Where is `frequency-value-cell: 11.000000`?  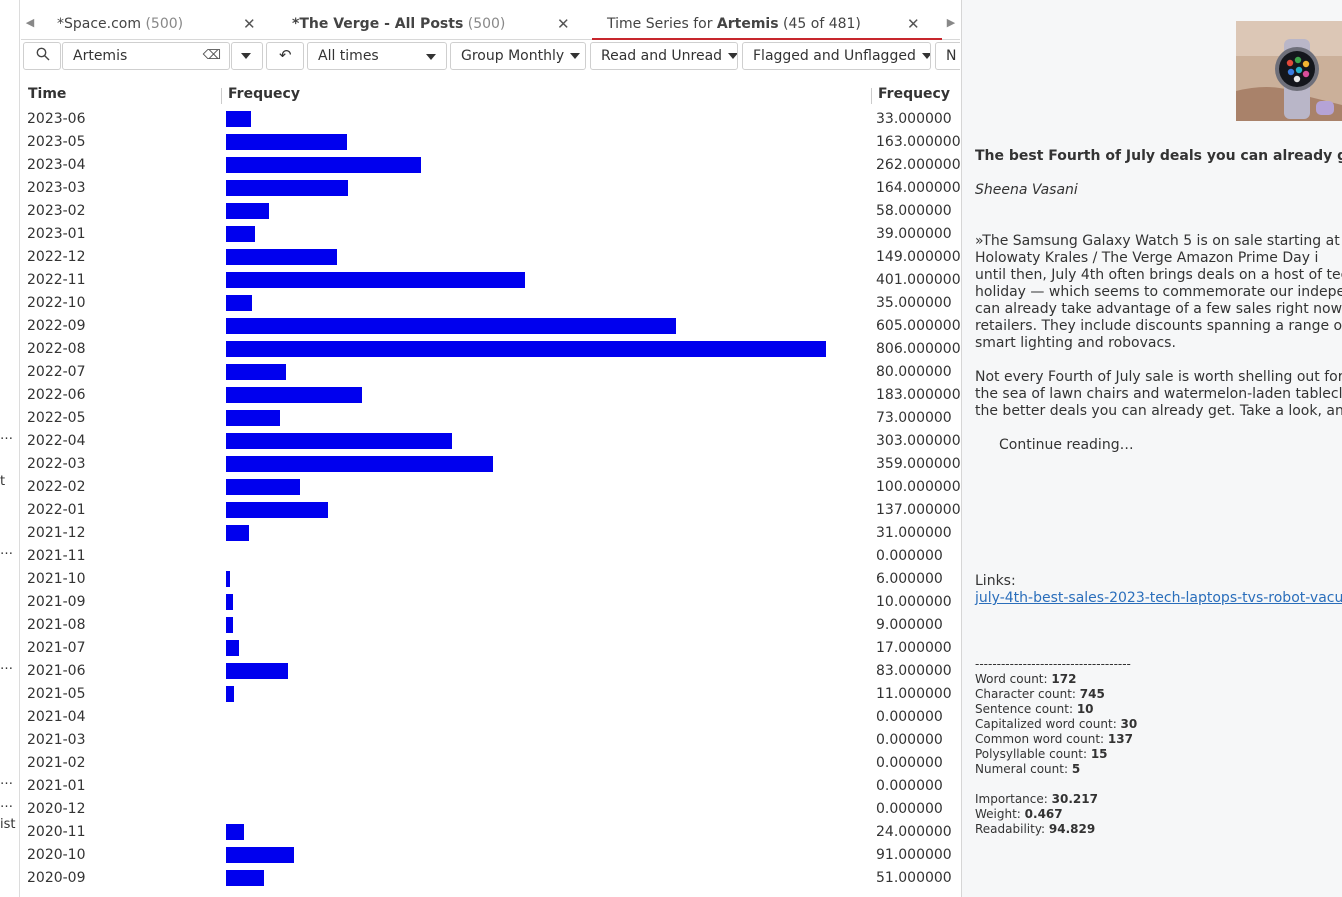
frequency-value-cell: 11.000000 is located at coordinates (914, 694).